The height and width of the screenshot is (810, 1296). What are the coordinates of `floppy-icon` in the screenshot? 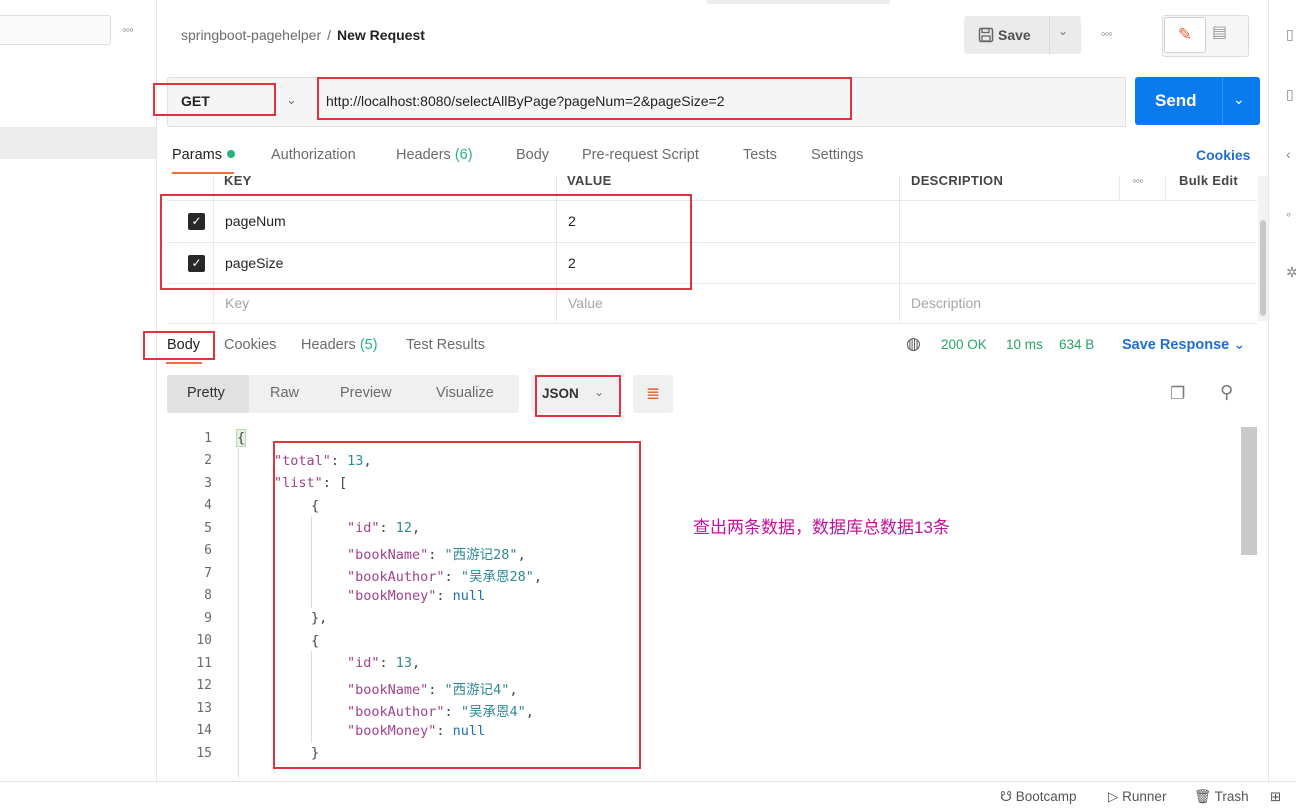 It's located at (986, 35).